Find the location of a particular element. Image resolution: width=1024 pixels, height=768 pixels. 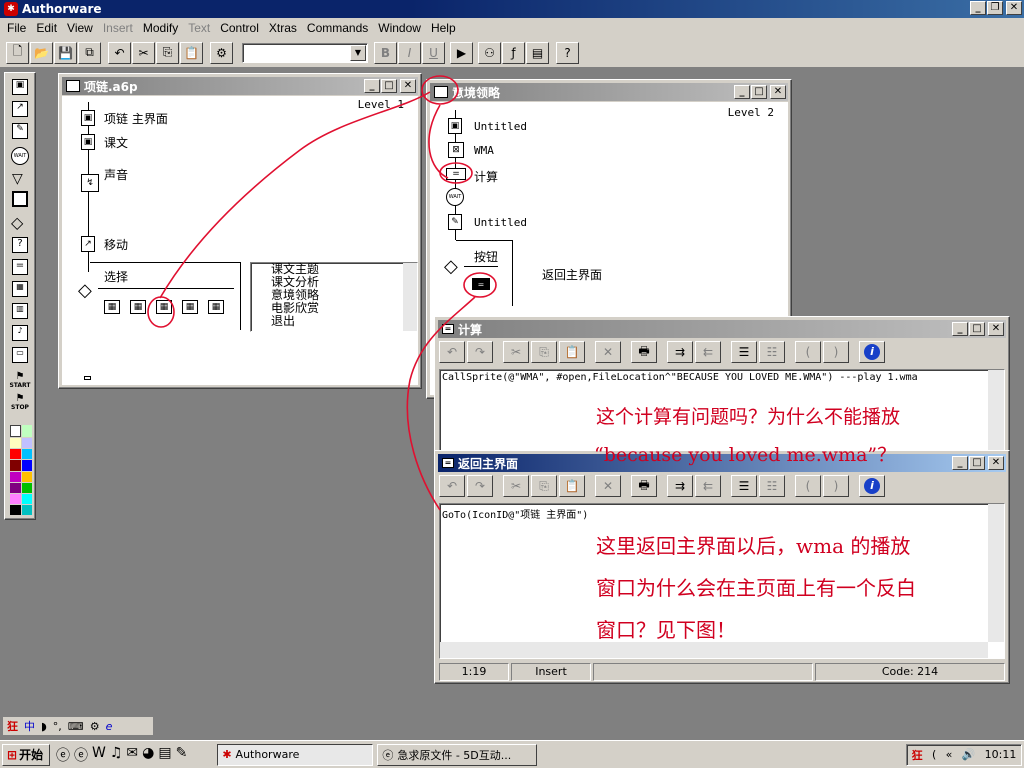

menu-control: Control is located at coordinates (239, 28).